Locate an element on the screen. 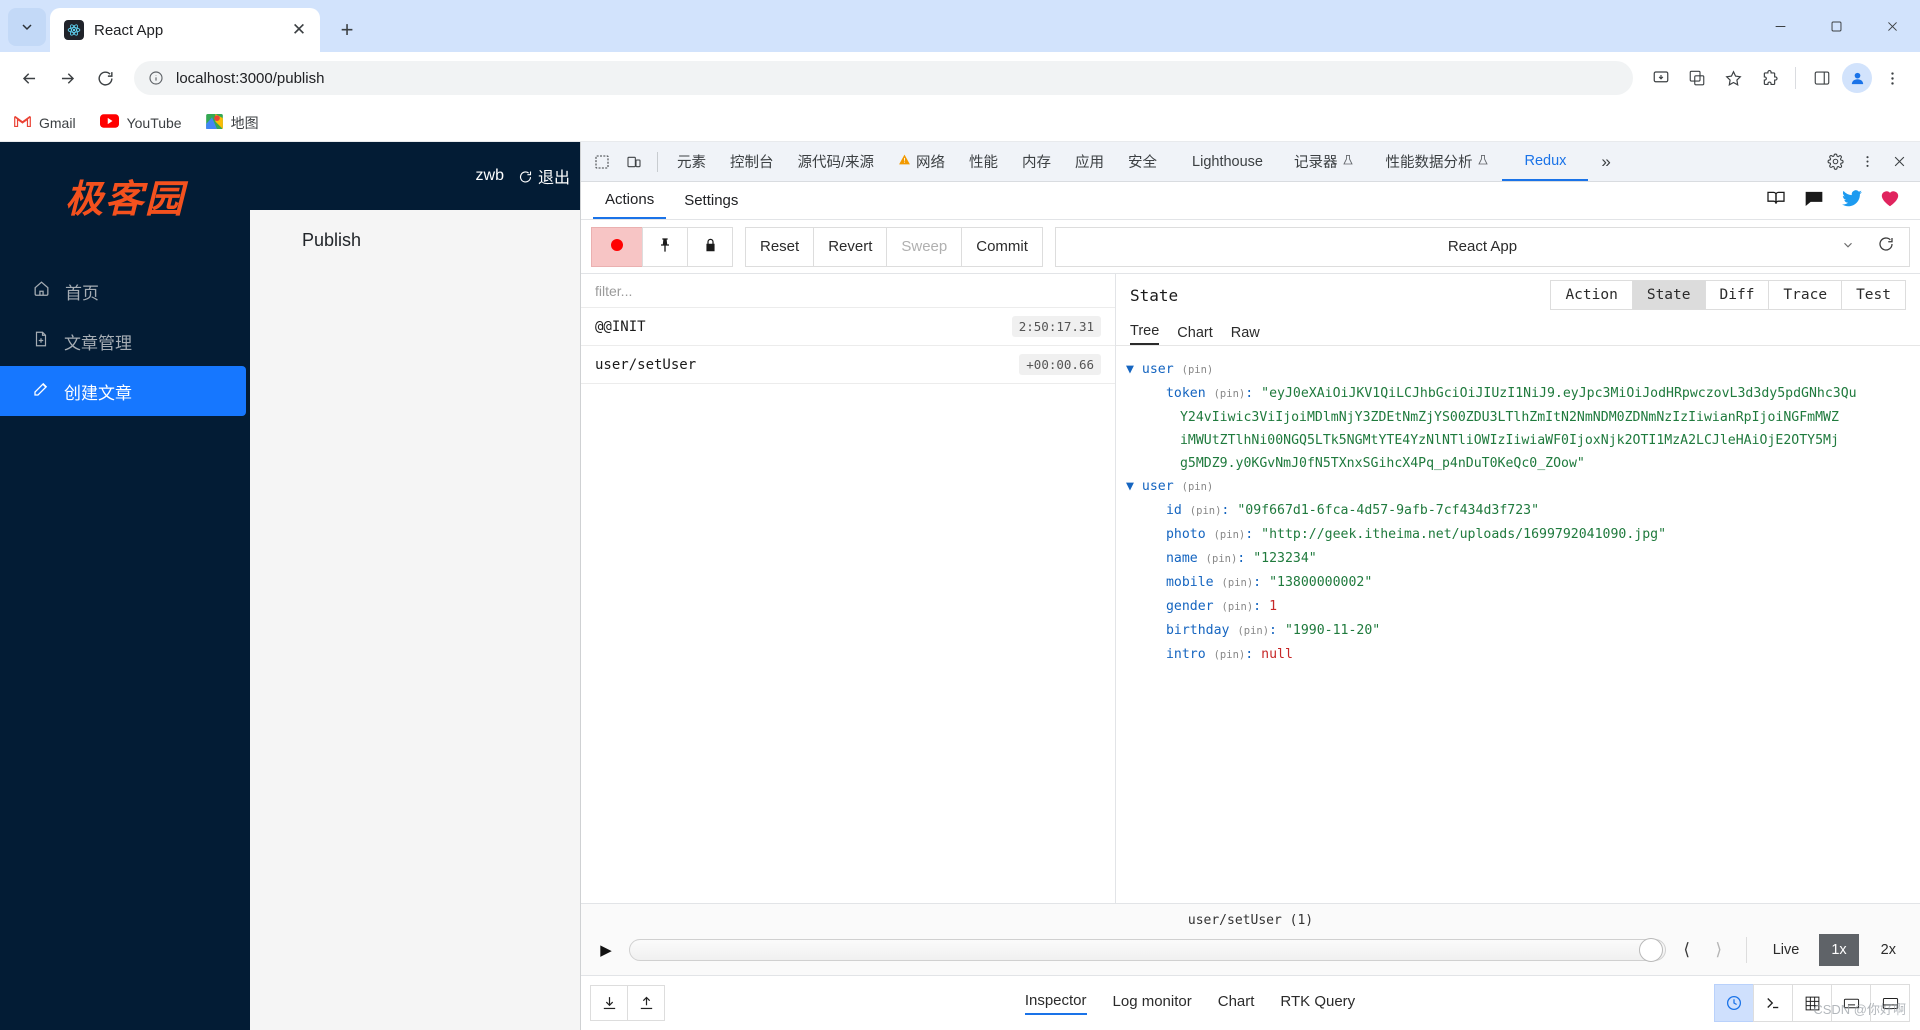 This screenshot has width=1920, height=1030. redux-tab-settings: Settings is located at coordinates (711, 200).